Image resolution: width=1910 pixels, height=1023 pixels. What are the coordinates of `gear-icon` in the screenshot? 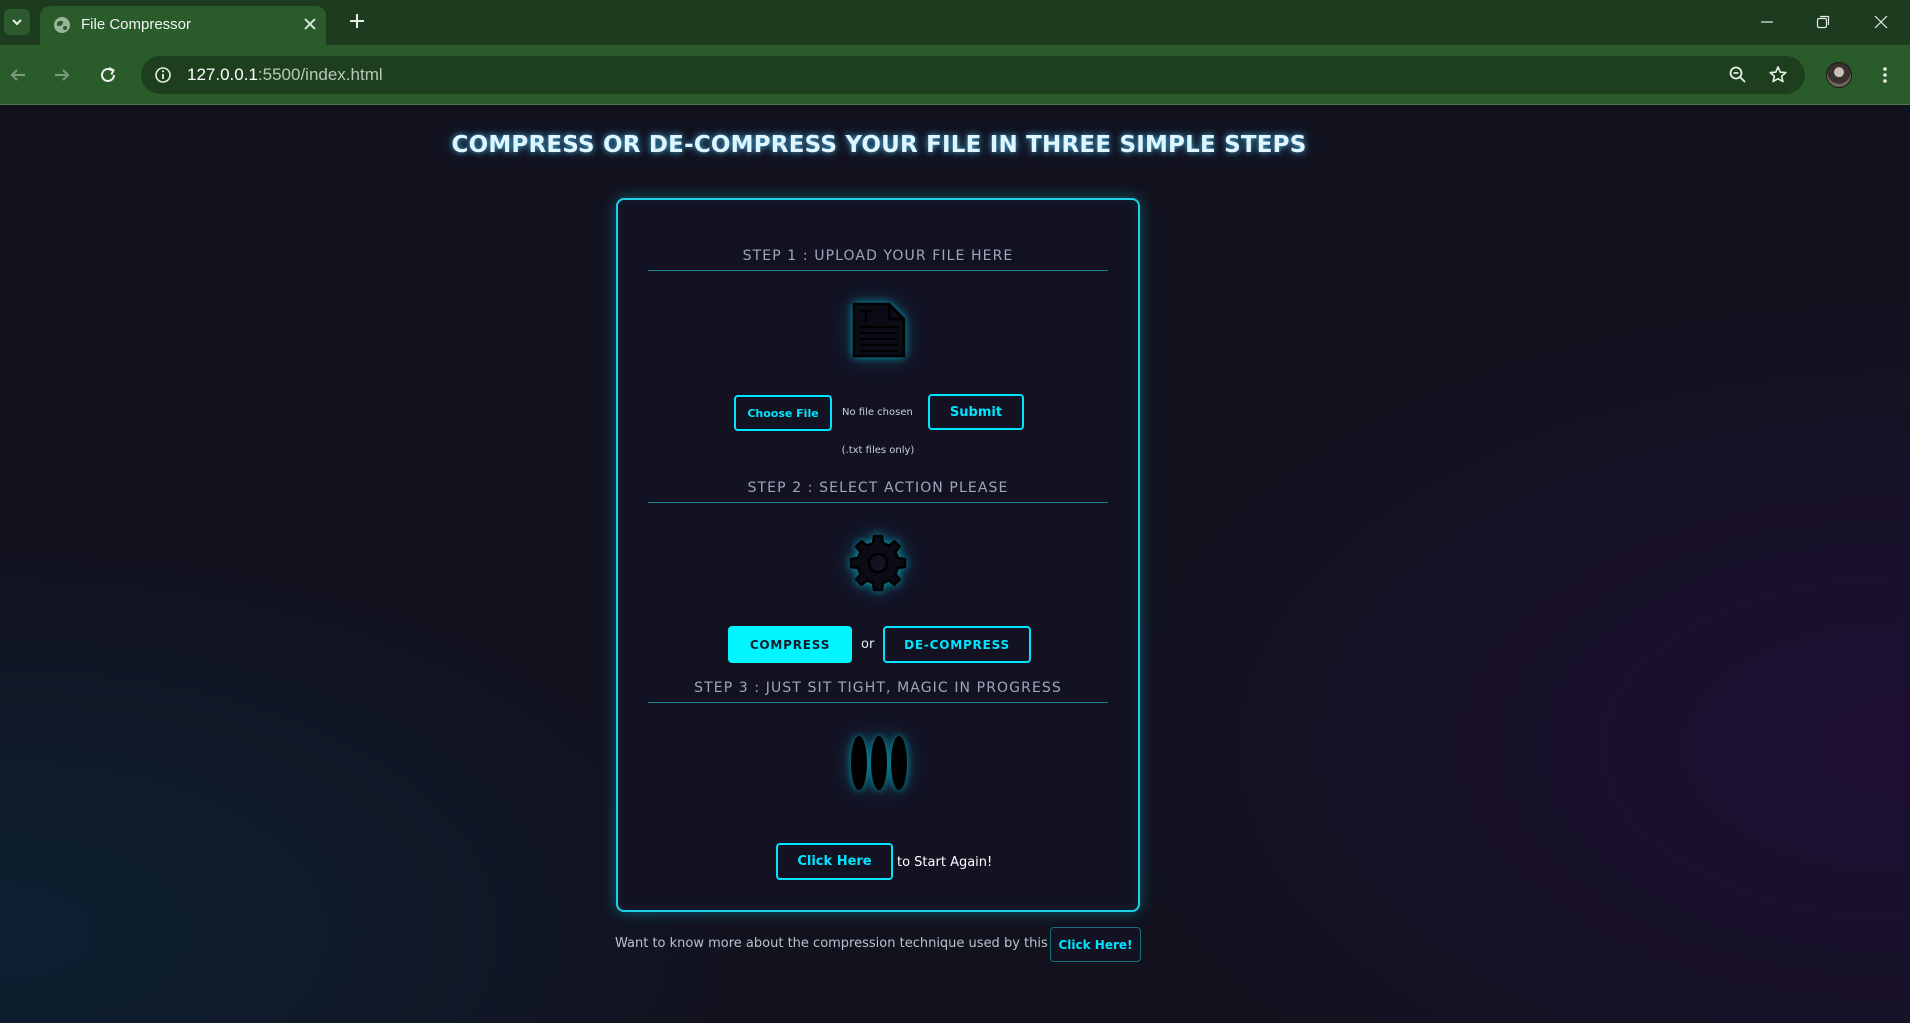 It's located at (878, 563).